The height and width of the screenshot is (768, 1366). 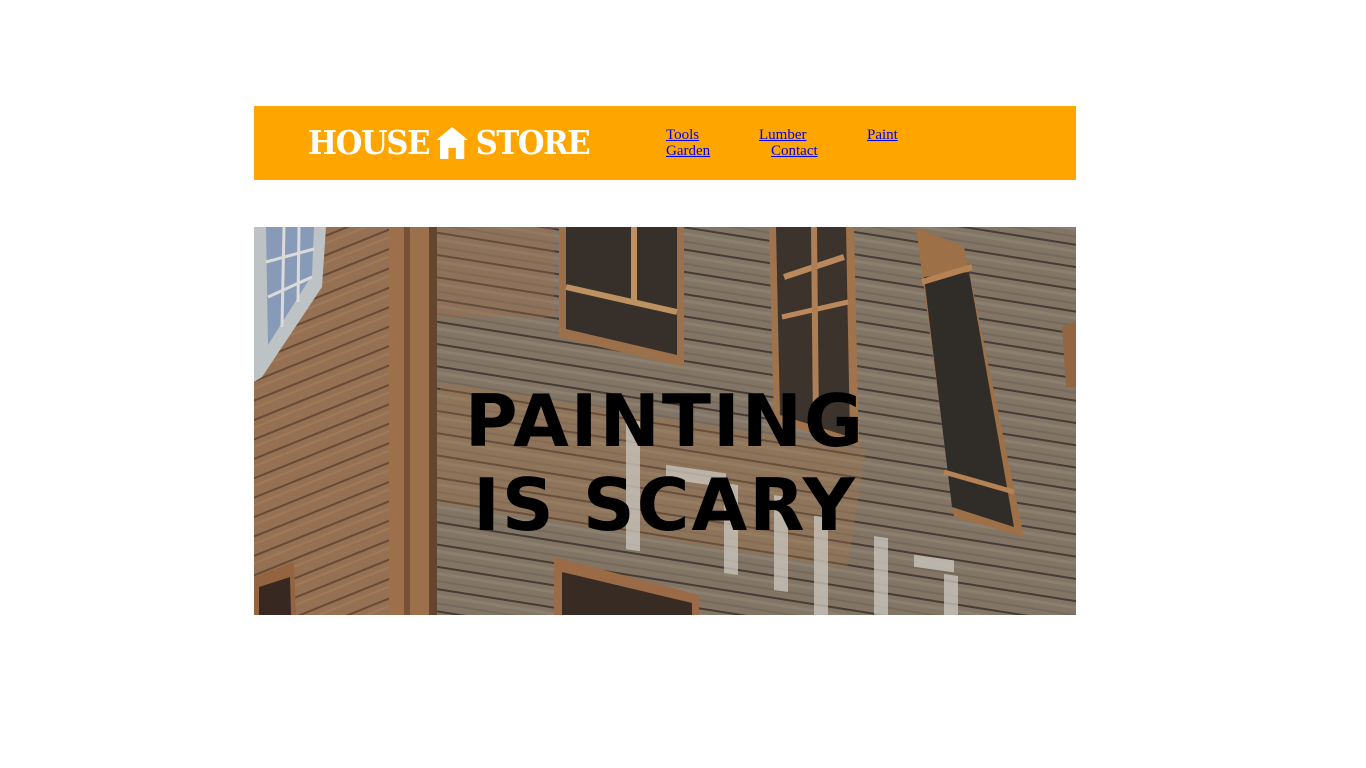 What do you see at coordinates (882, 135) in the screenshot?
I see `nav-link-paint: Paint` at bounding box center [882, 135].